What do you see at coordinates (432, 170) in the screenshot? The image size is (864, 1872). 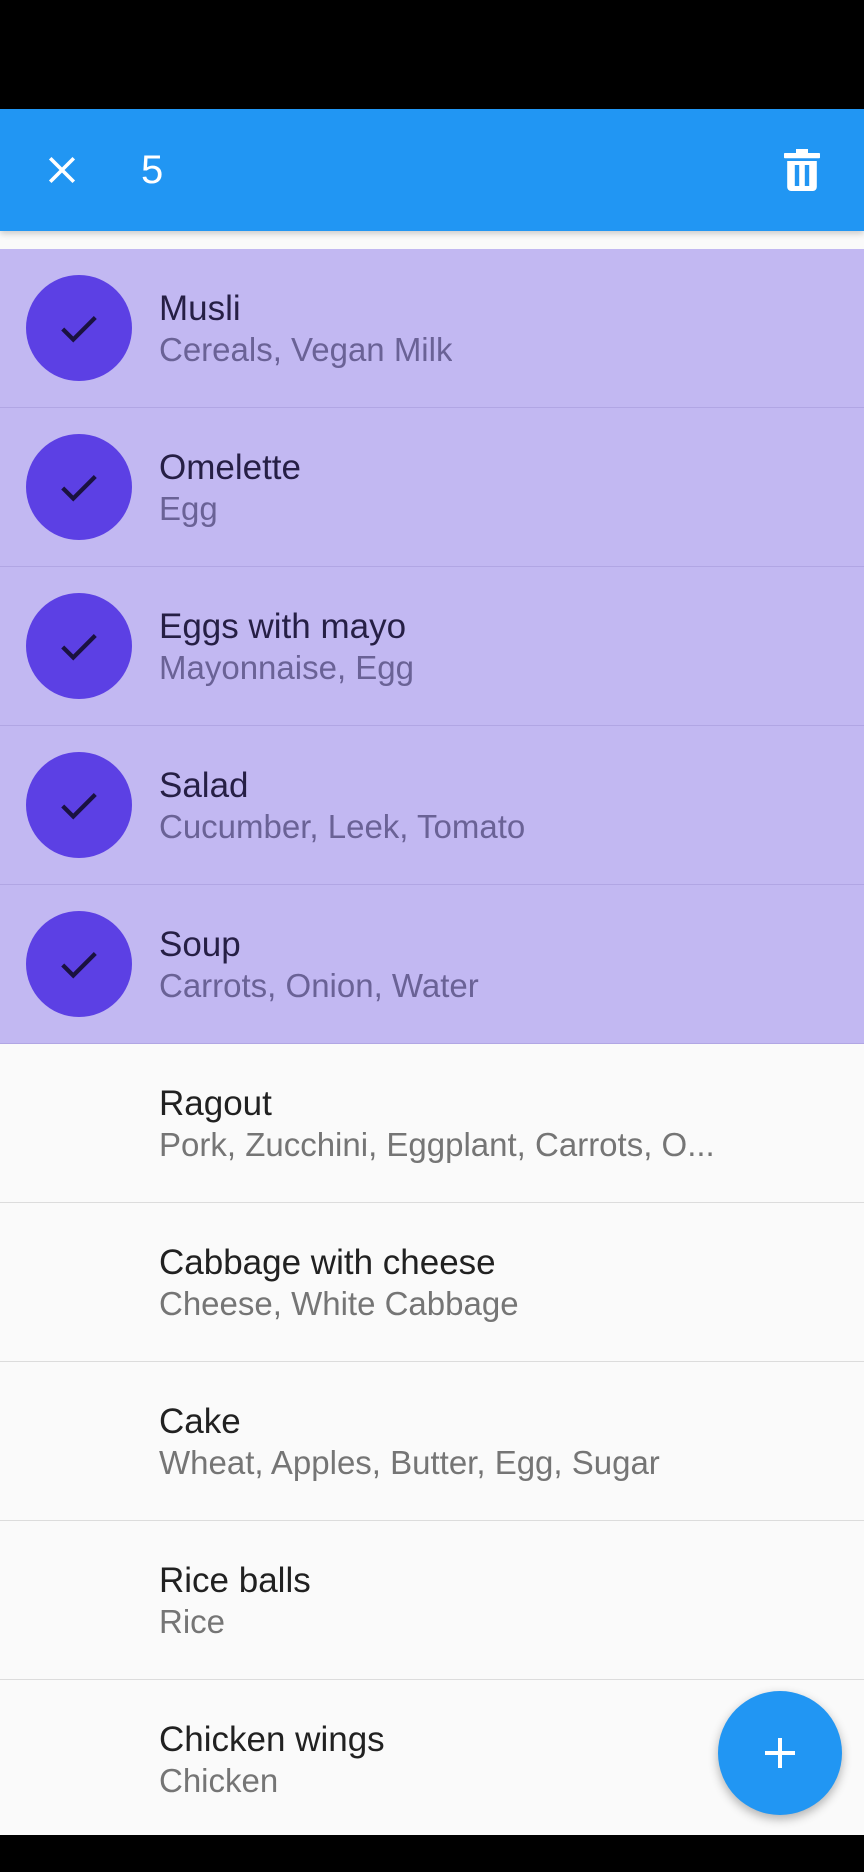 I see `selection-app-bar: 5` at bounding box center [432, 170].